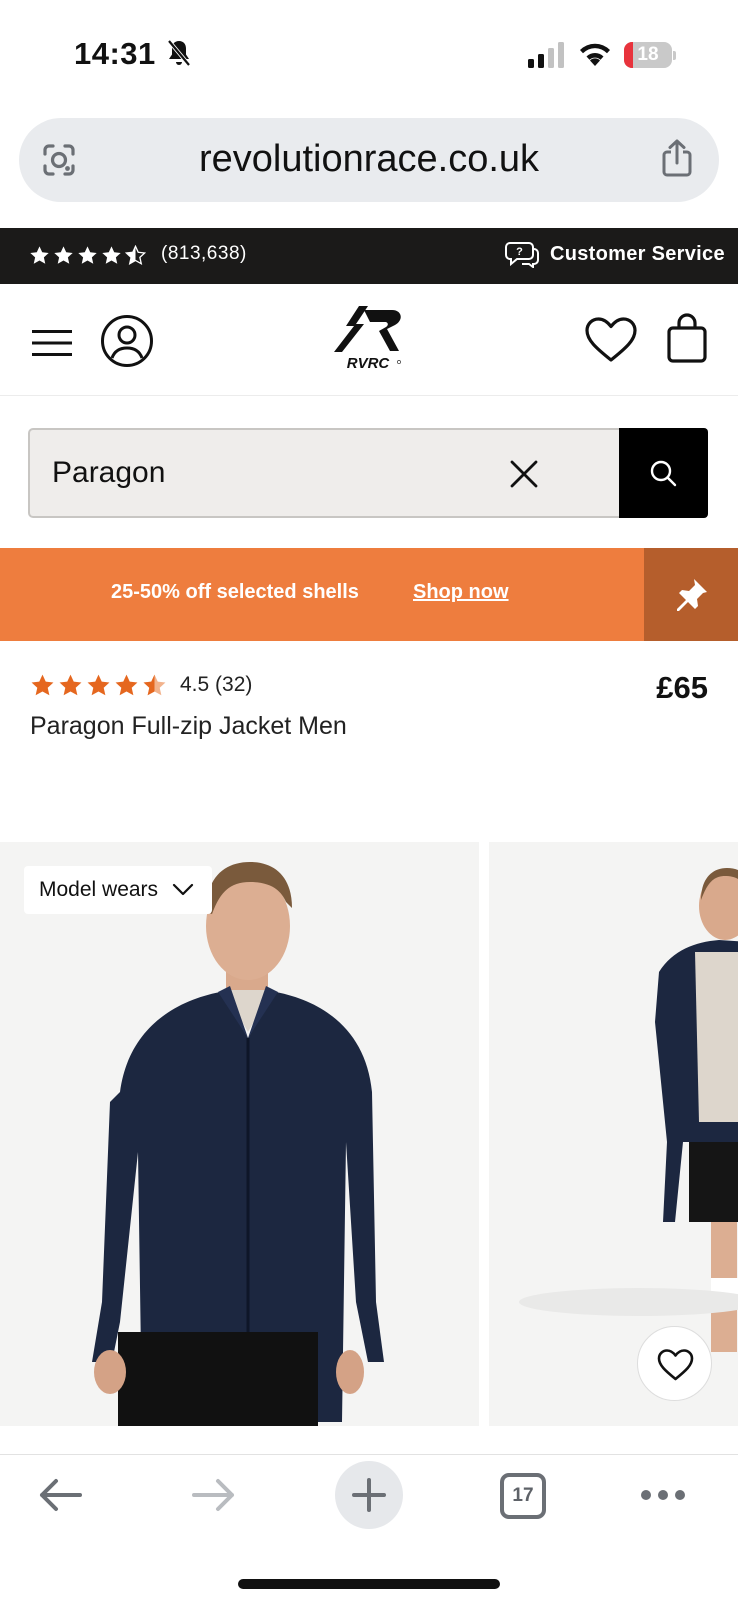 The image size is (738, 1600). I want to click on product-rating-stars, so click(98, 685).